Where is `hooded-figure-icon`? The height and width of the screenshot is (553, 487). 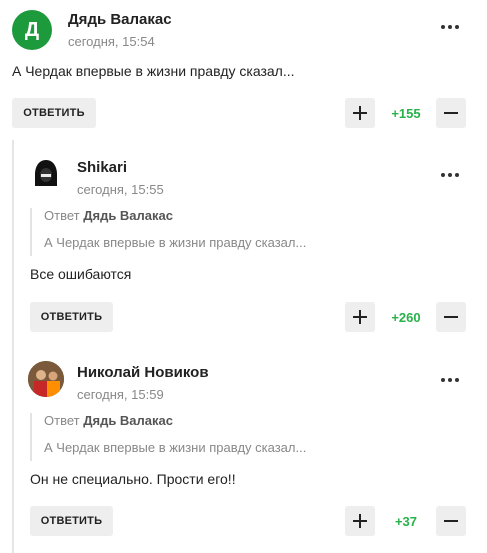 hooded-figure-icon is located at coordinates (46, 173).